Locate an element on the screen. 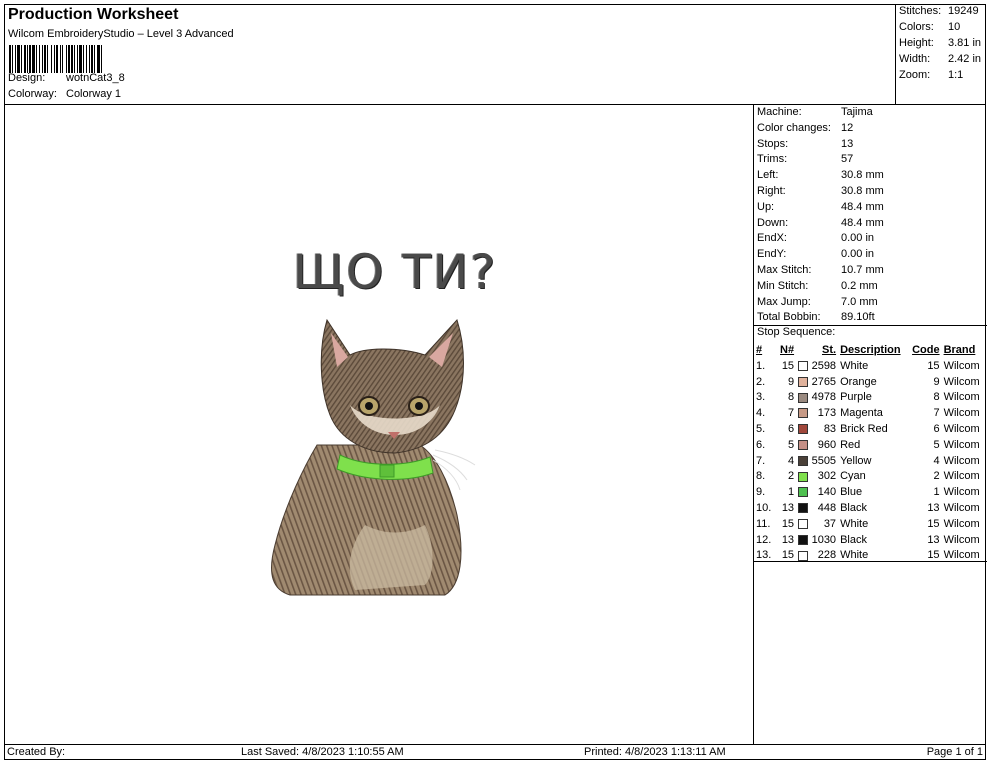 The image size is (990, 762). table-row: 9. 1 140 Blue 1 Wilcom is located at coordinates (870, 492).